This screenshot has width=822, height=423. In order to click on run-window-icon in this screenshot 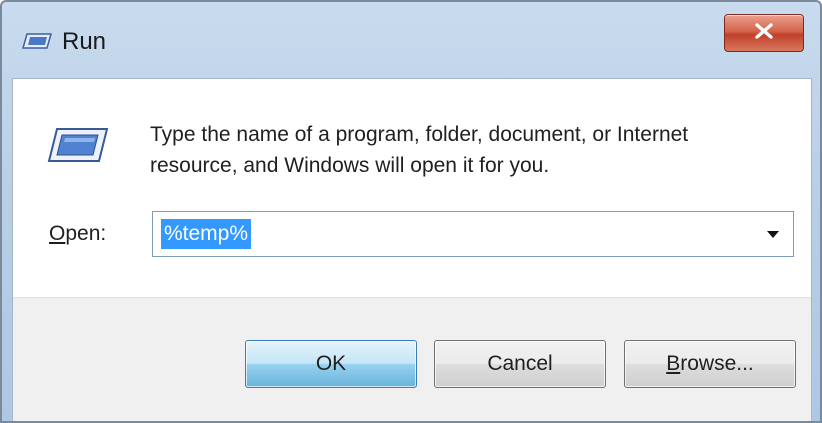, I will do `click(37, 43)`.